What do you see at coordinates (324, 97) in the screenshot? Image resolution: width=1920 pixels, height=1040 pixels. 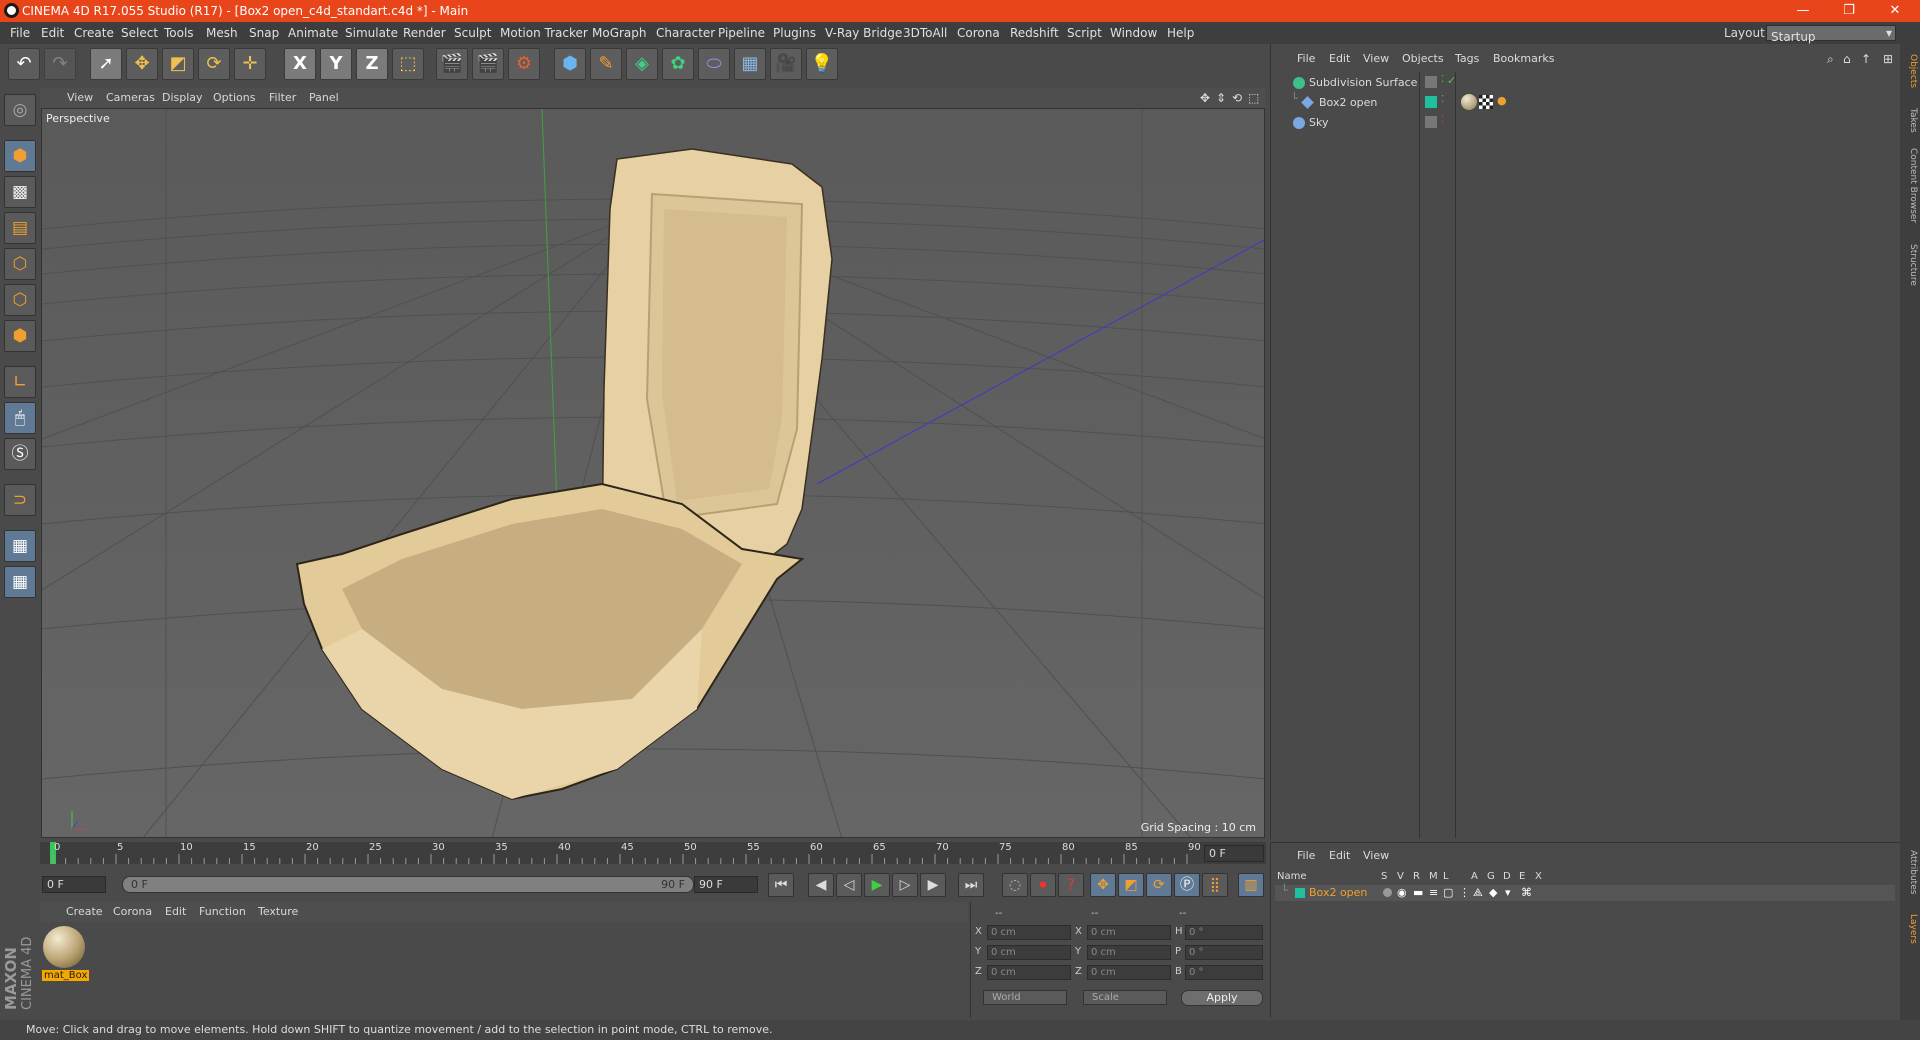 I see `viewport-menu-panel: Panel` at bounding box center [324, 97].